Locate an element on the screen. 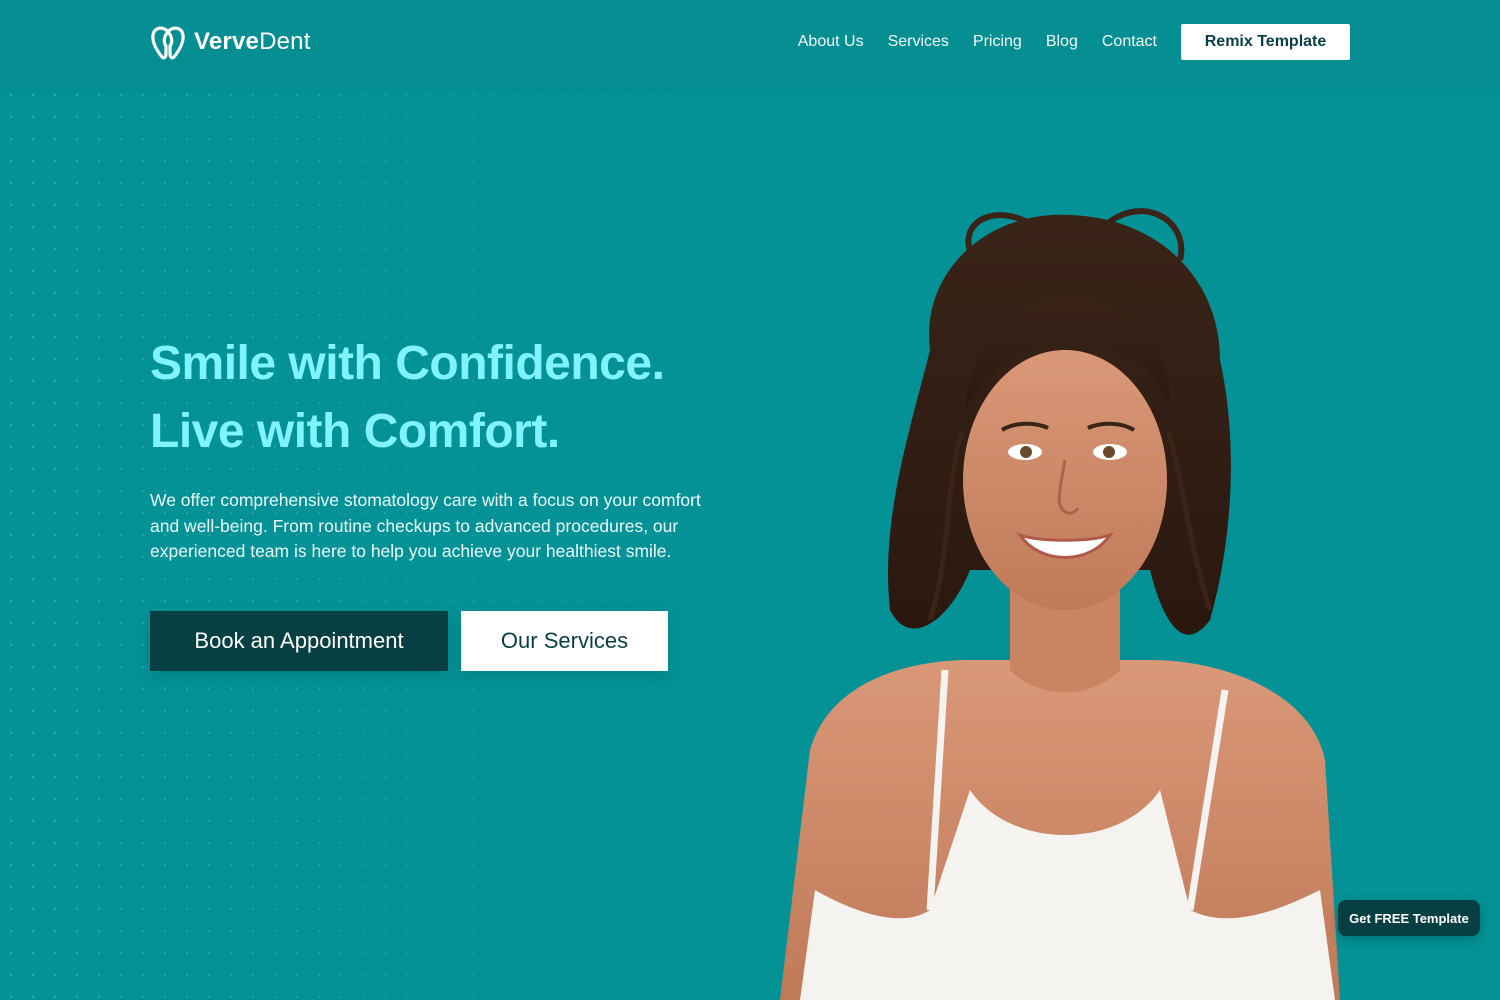 Image resolution: width=1500 pixels, height=1000 pixels. nav-about-us: About Us is located at coordinates (831, 42).